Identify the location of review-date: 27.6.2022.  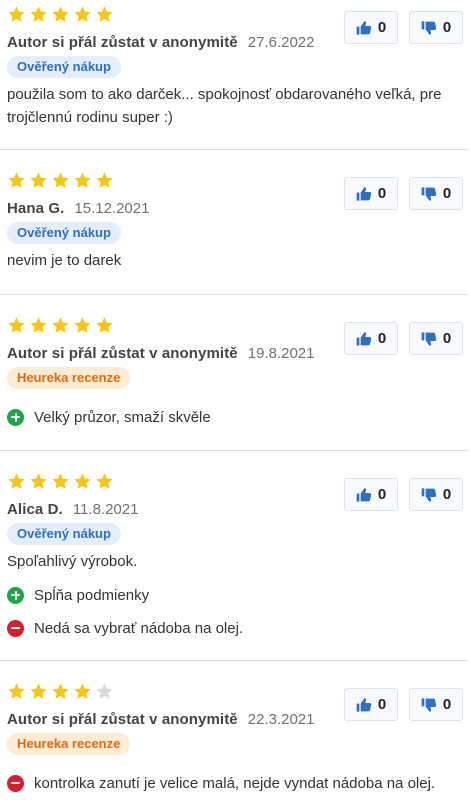
(281, 42).